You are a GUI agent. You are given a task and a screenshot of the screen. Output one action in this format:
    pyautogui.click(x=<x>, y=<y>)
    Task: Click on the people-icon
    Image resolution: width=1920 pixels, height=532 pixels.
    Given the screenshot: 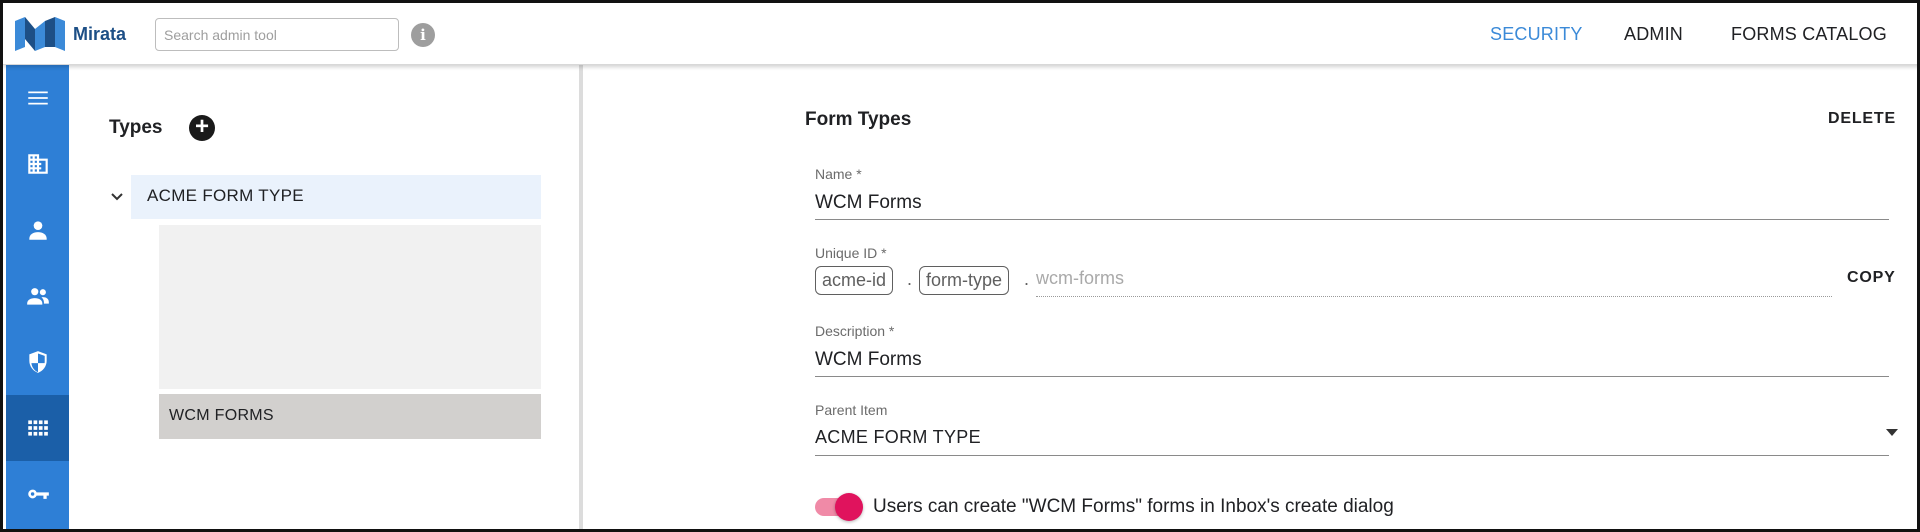 What is the action you would take?
    pyautogui.click(x=37, y=296)
    